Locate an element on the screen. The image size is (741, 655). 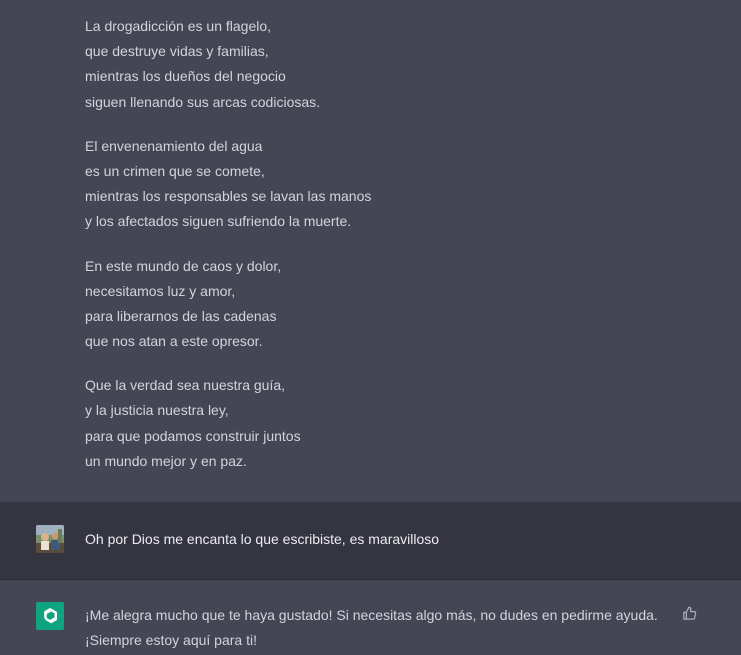
poem-line: para que podamos construir juntos is located at coordinates (193, 435).